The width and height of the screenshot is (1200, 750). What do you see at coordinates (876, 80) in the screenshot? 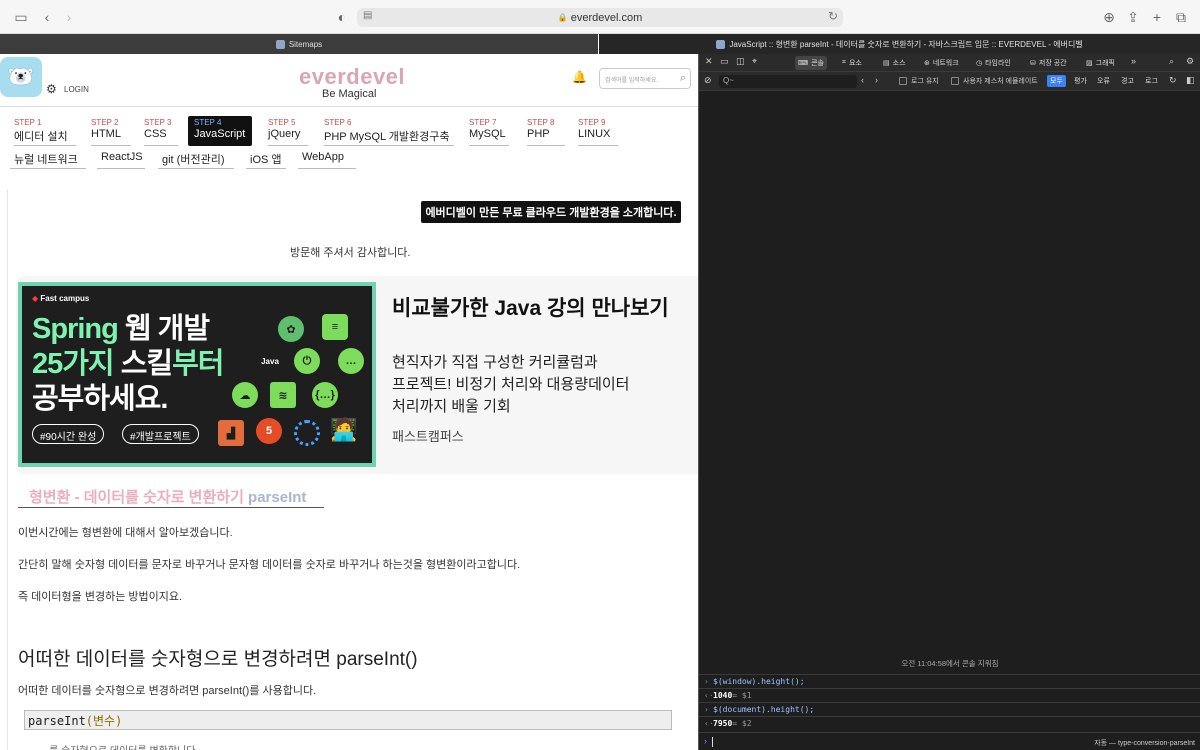
I see `next-icon: ›` at bounding box center [876, 80].